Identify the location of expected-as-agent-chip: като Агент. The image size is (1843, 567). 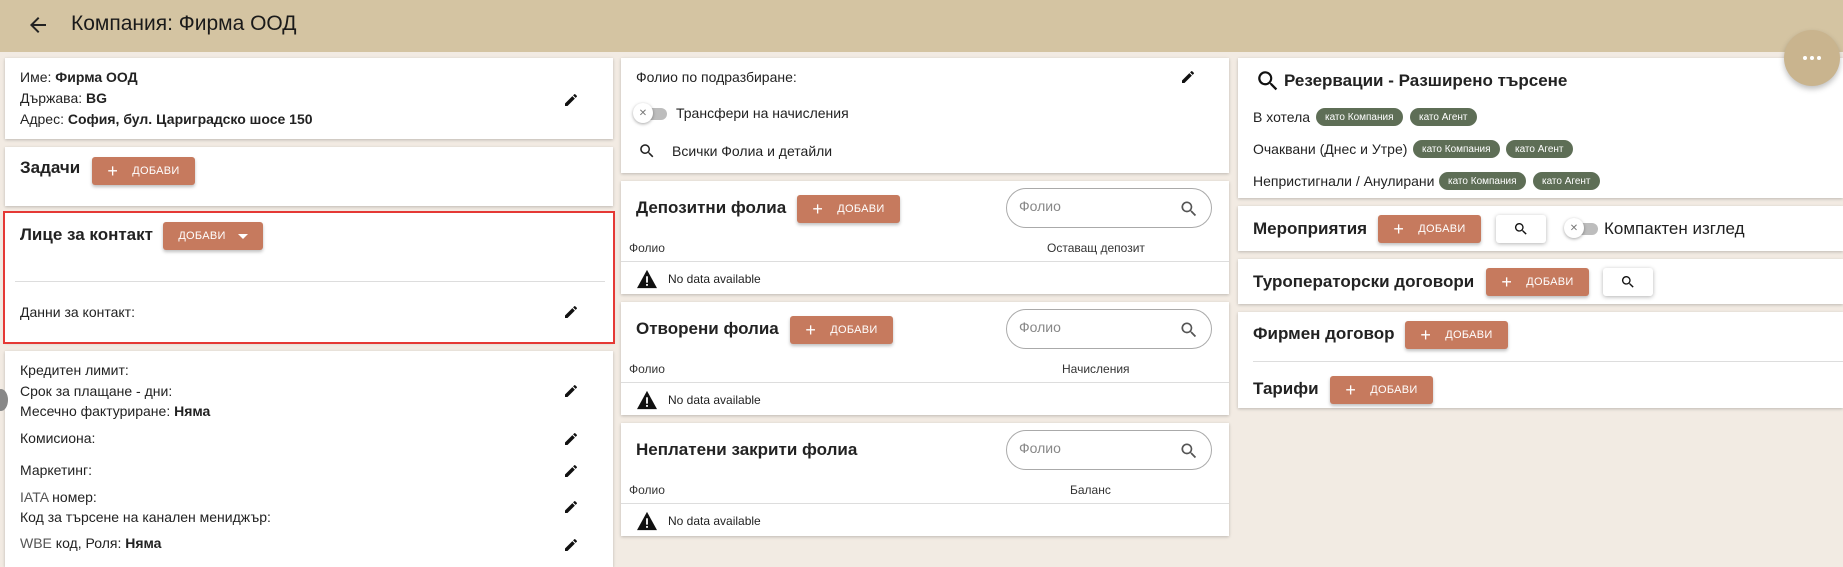
(1539, 149).